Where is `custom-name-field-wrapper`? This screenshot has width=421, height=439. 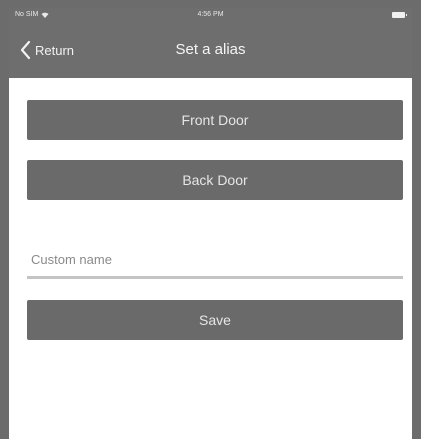
custom-name-field-wrapper is located at coordinates (215, 261).